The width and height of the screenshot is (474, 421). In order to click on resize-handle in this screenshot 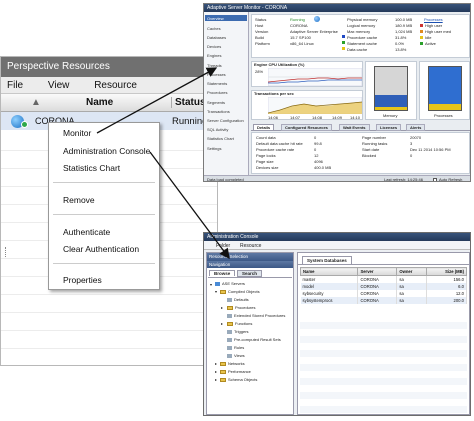, I will do `click(6, 252)`.